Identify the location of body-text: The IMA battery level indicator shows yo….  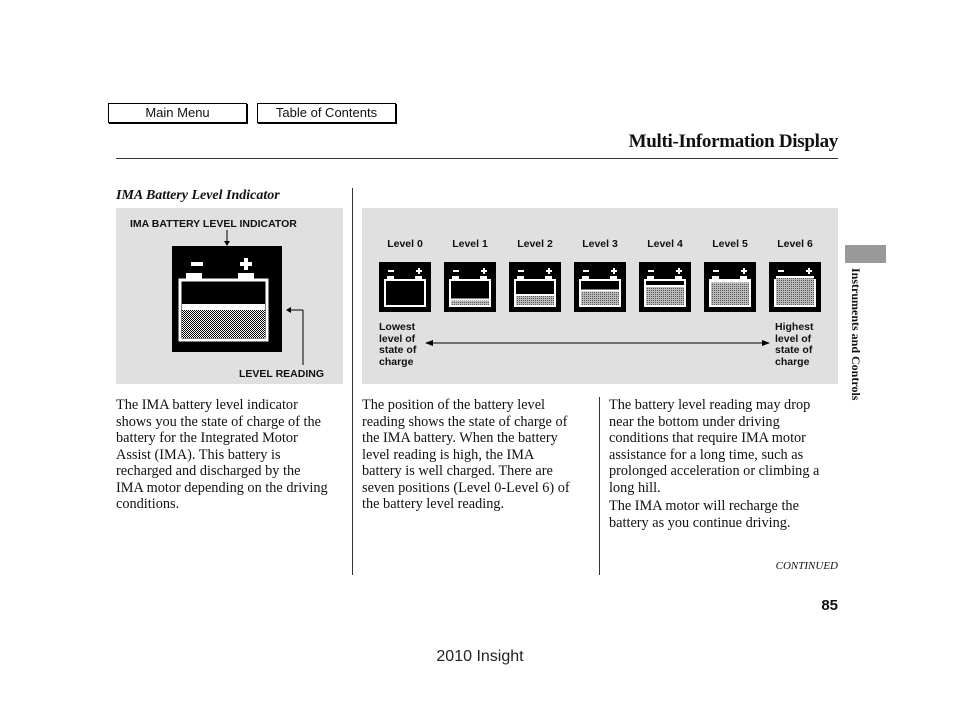
(222, 454).